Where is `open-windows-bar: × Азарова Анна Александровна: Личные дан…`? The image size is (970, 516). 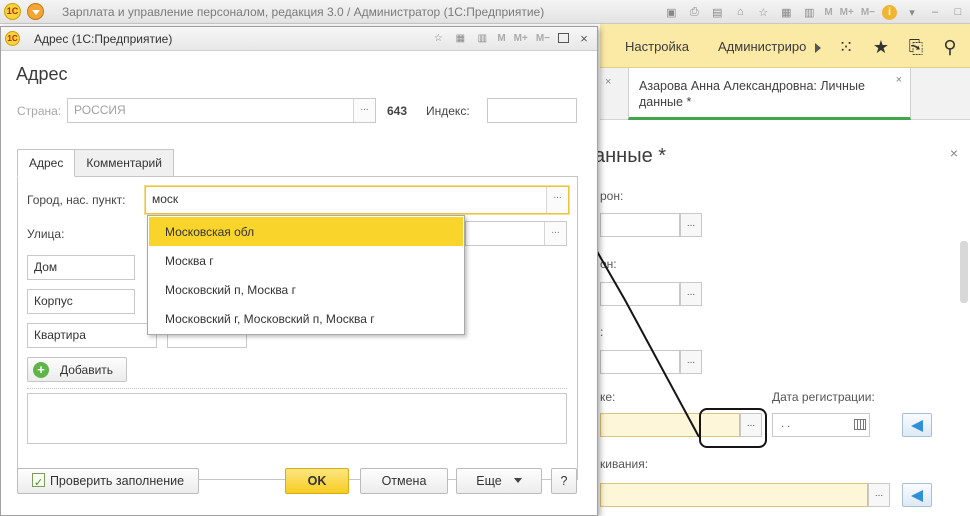 open-windows-bar: × Азарова Анна Александровна: Личные дан… is located at coordinates (785, 94).